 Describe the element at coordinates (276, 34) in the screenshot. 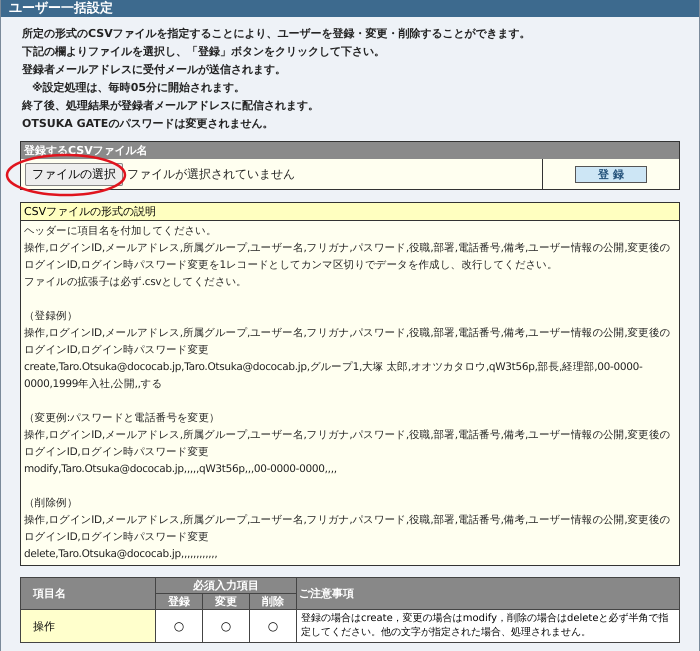

I see `instruction-text: 所定の形式のCSVファイルを指定することにより、ユーザーを登録・変更・削除することができます。` at that location.